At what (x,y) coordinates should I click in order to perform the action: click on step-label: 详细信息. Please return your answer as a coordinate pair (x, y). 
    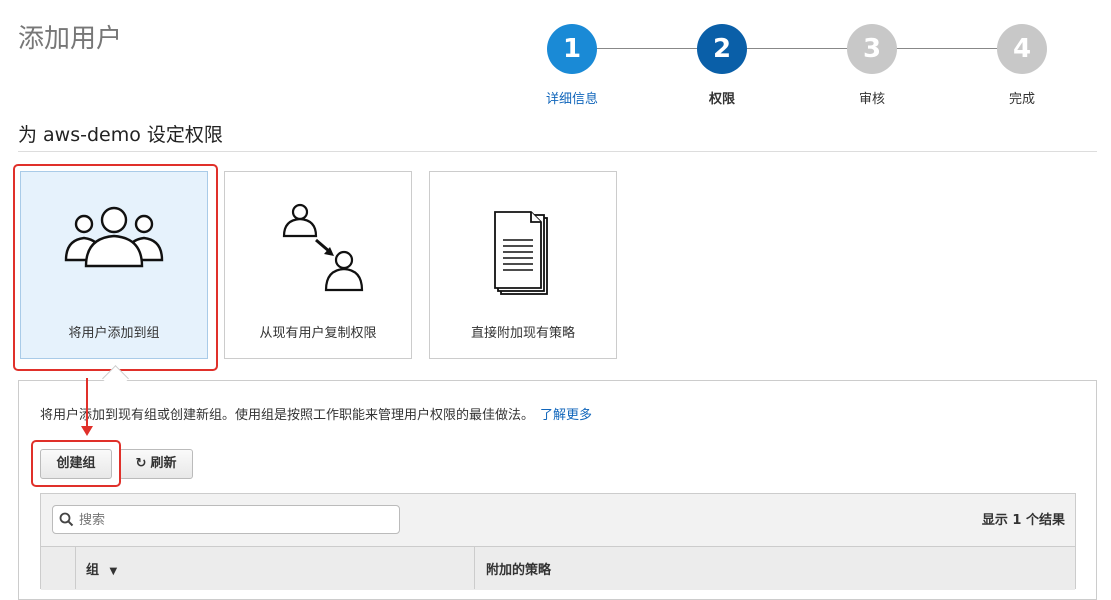
    Looking at the image, I should click on (571, 99).